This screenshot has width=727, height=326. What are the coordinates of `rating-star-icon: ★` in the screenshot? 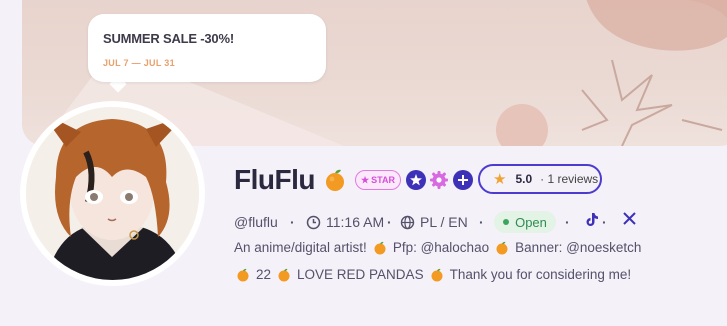 It's located at (500, 179).